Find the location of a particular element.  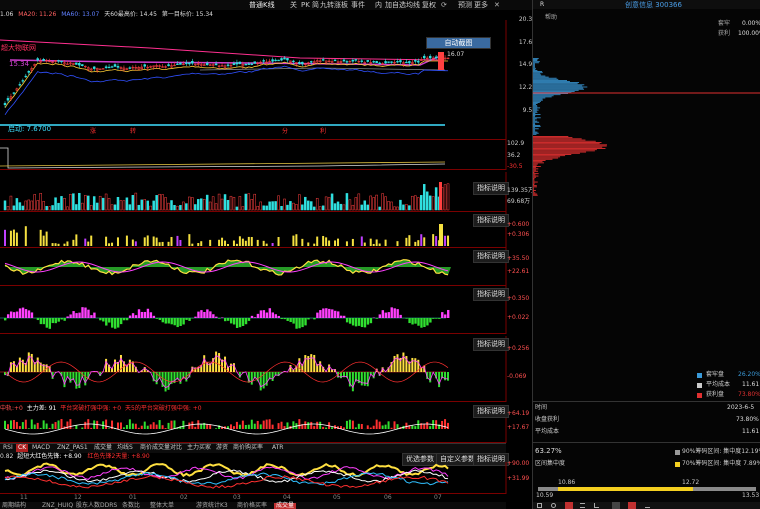

bottom-tab: 股东人数DDRS is located at coordinates (96, 506).